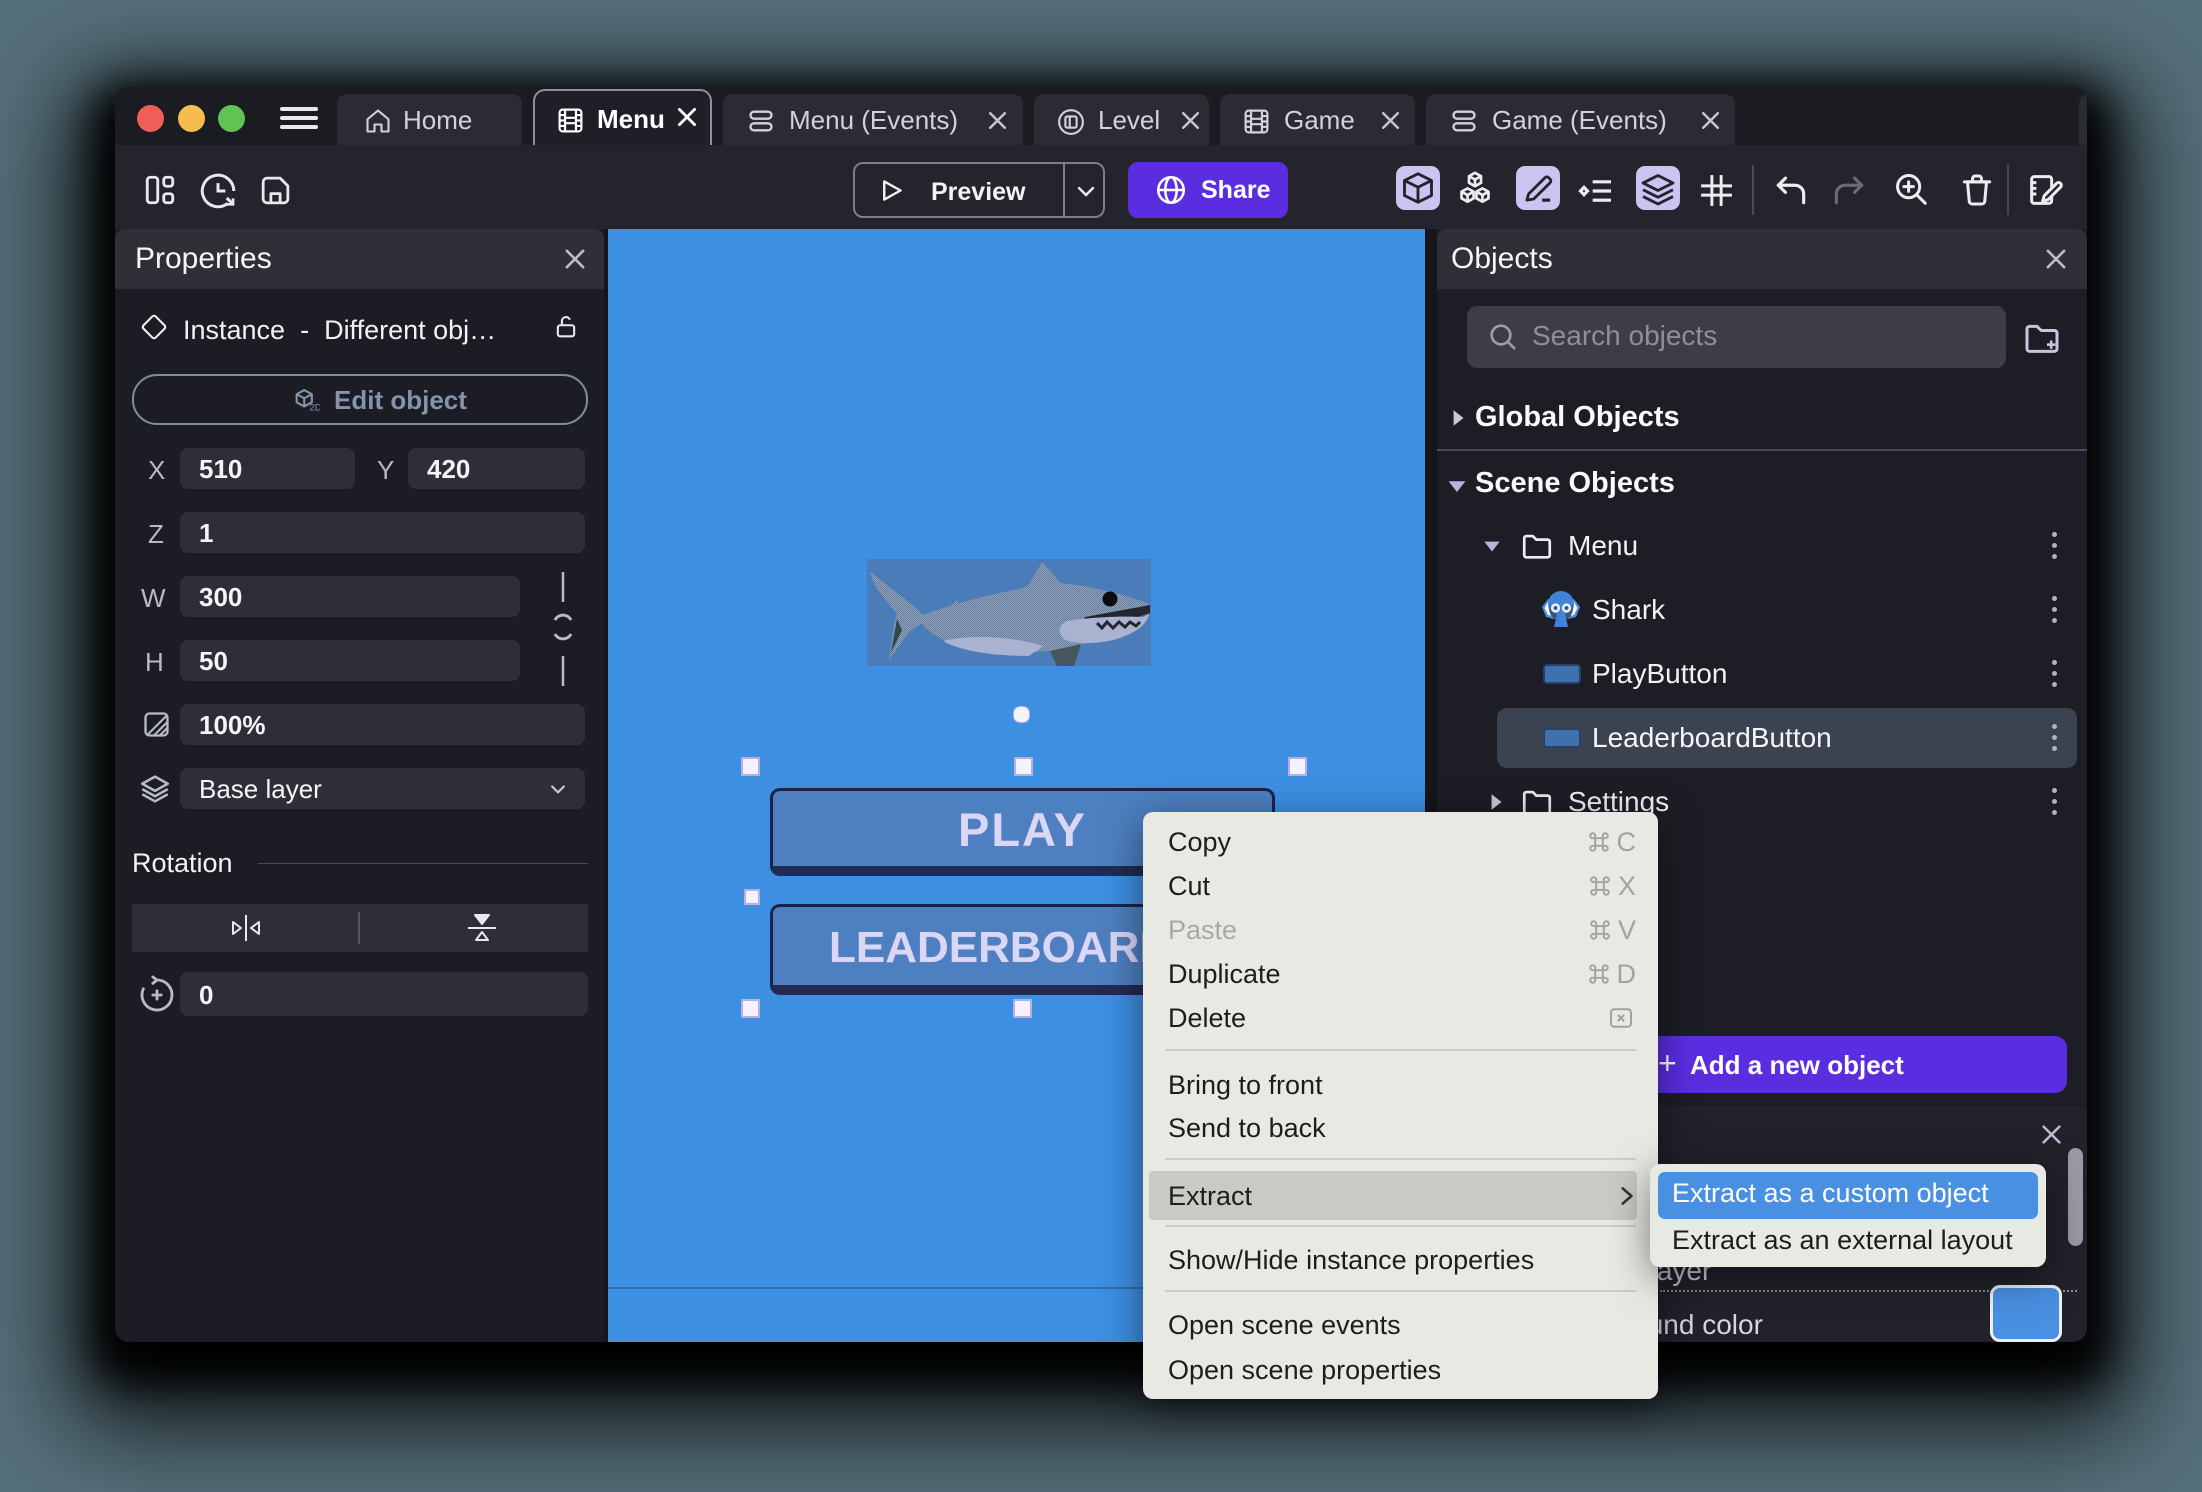 This screenshot has width=2202, height=1492. Describe the element at coordinates (315, 408) in the screenshot. I see `svg-text: 2D` at that location.